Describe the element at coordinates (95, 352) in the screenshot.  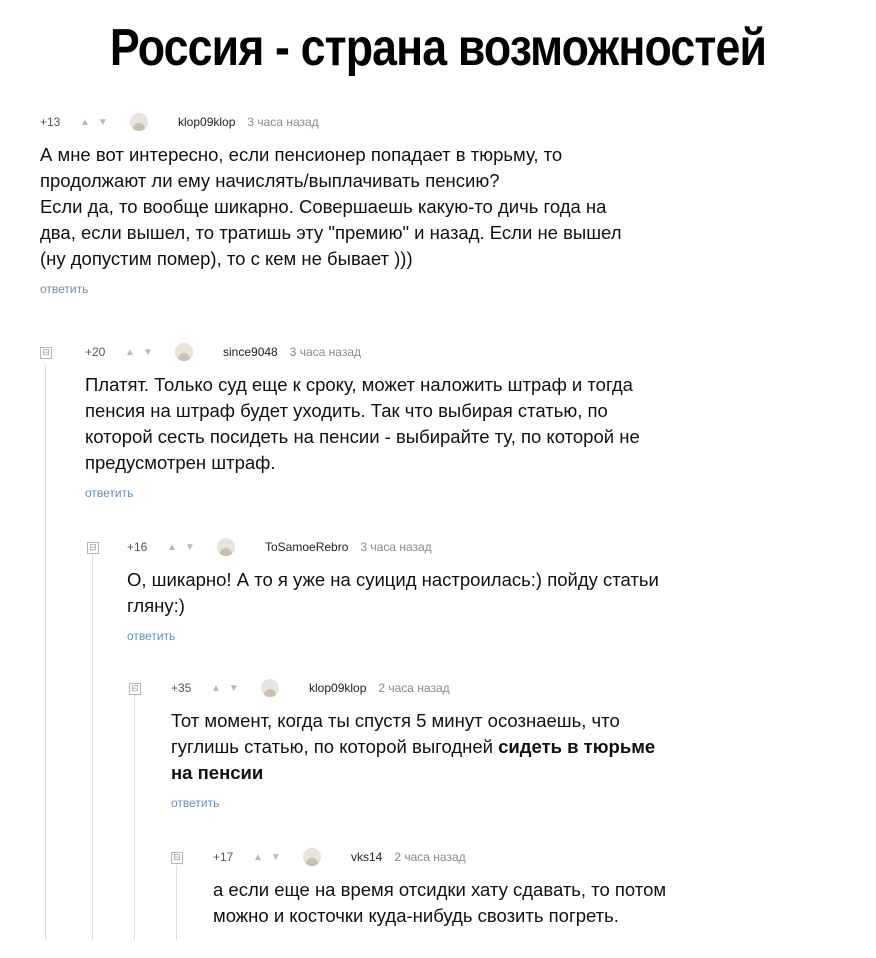
I see `score: +20` at that location.